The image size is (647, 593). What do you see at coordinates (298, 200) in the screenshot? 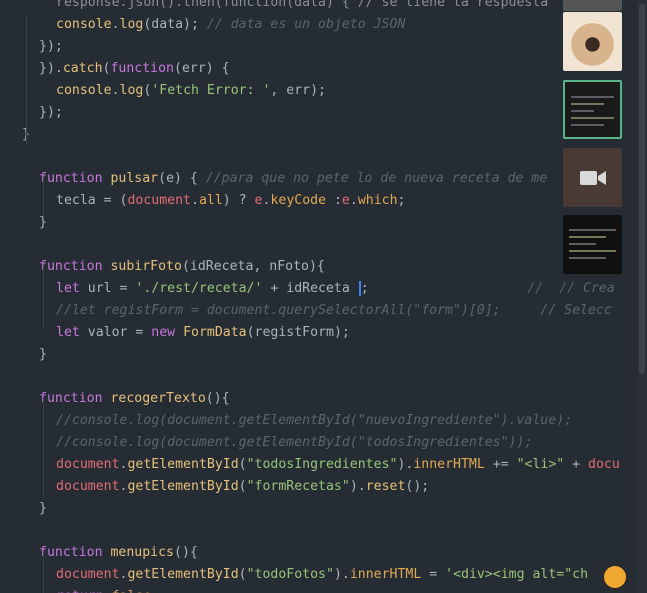
I see `code-token: keyCode` at bounding box center [298, 200].